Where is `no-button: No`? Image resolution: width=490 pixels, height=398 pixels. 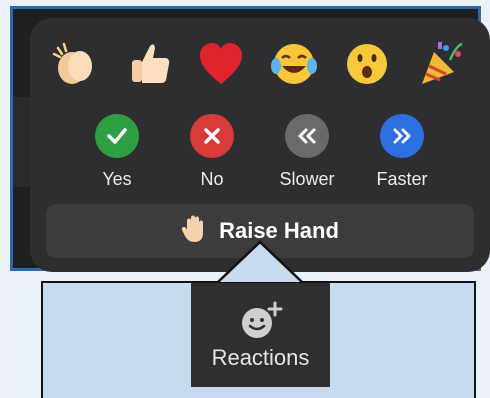 no-button: No is located at coordinates (212, 154).